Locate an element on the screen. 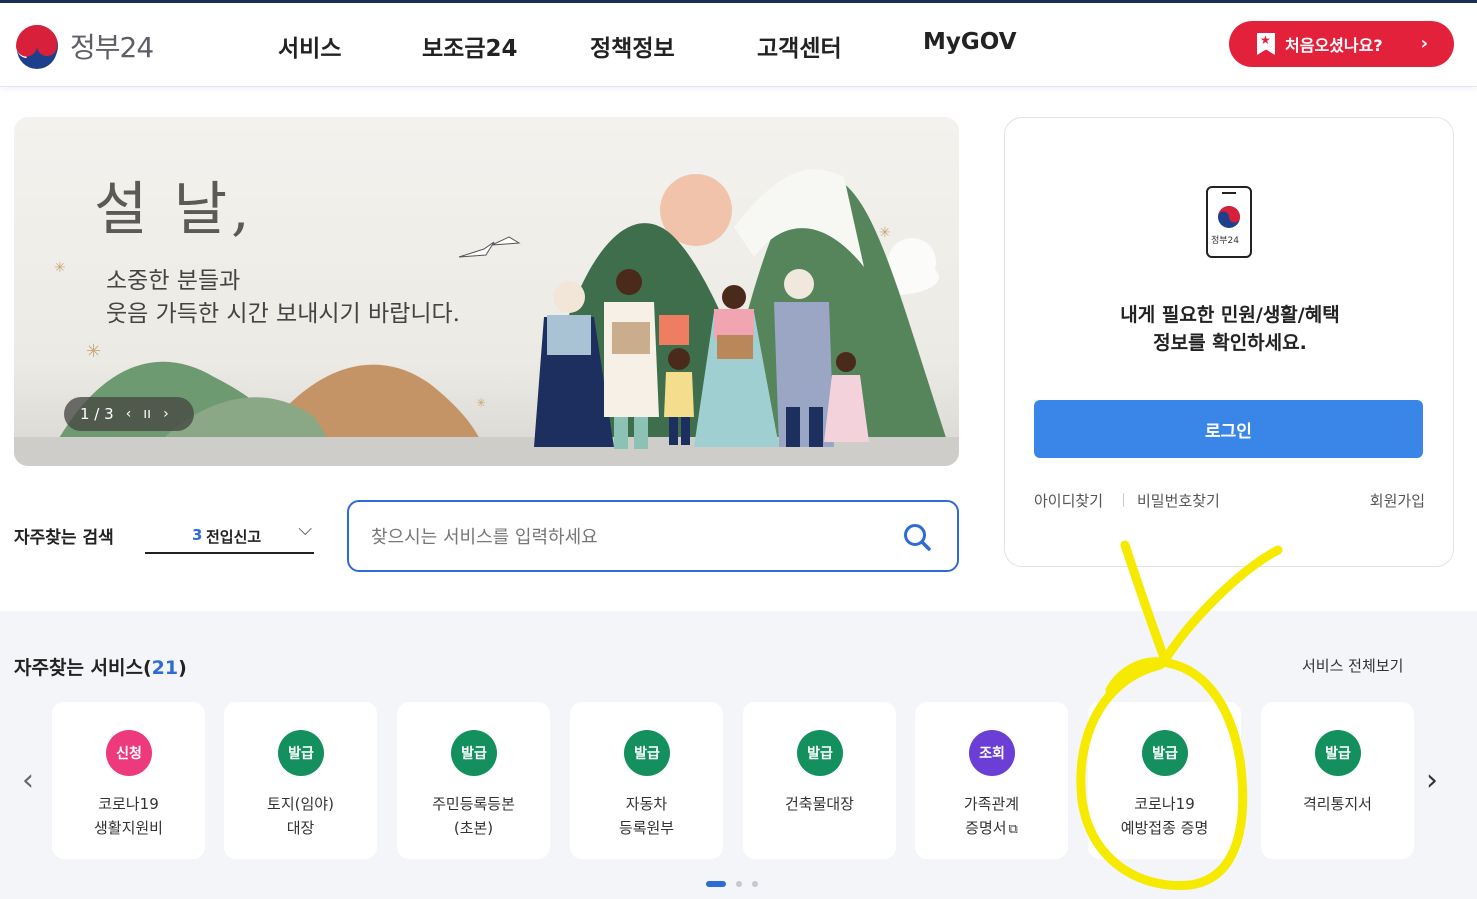  nav-services: 서비스 is located at coordinates (309, 46).